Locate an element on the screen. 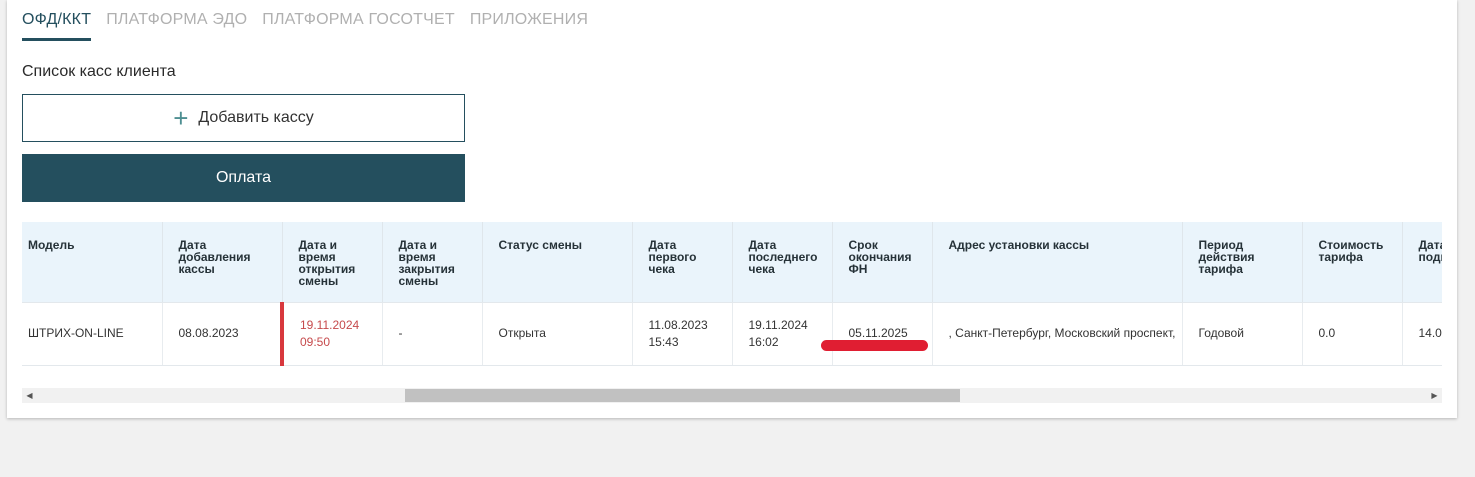 Image resolution: width=1475 pixels, height=477 pixels. scrollbar-thumb is located at coordinates (682, 395).